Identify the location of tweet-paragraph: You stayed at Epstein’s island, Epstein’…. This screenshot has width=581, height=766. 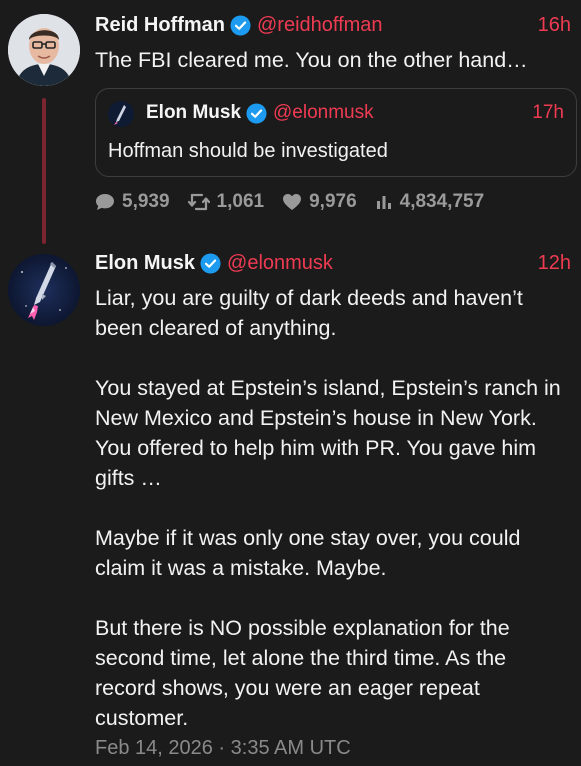
(328, 433).